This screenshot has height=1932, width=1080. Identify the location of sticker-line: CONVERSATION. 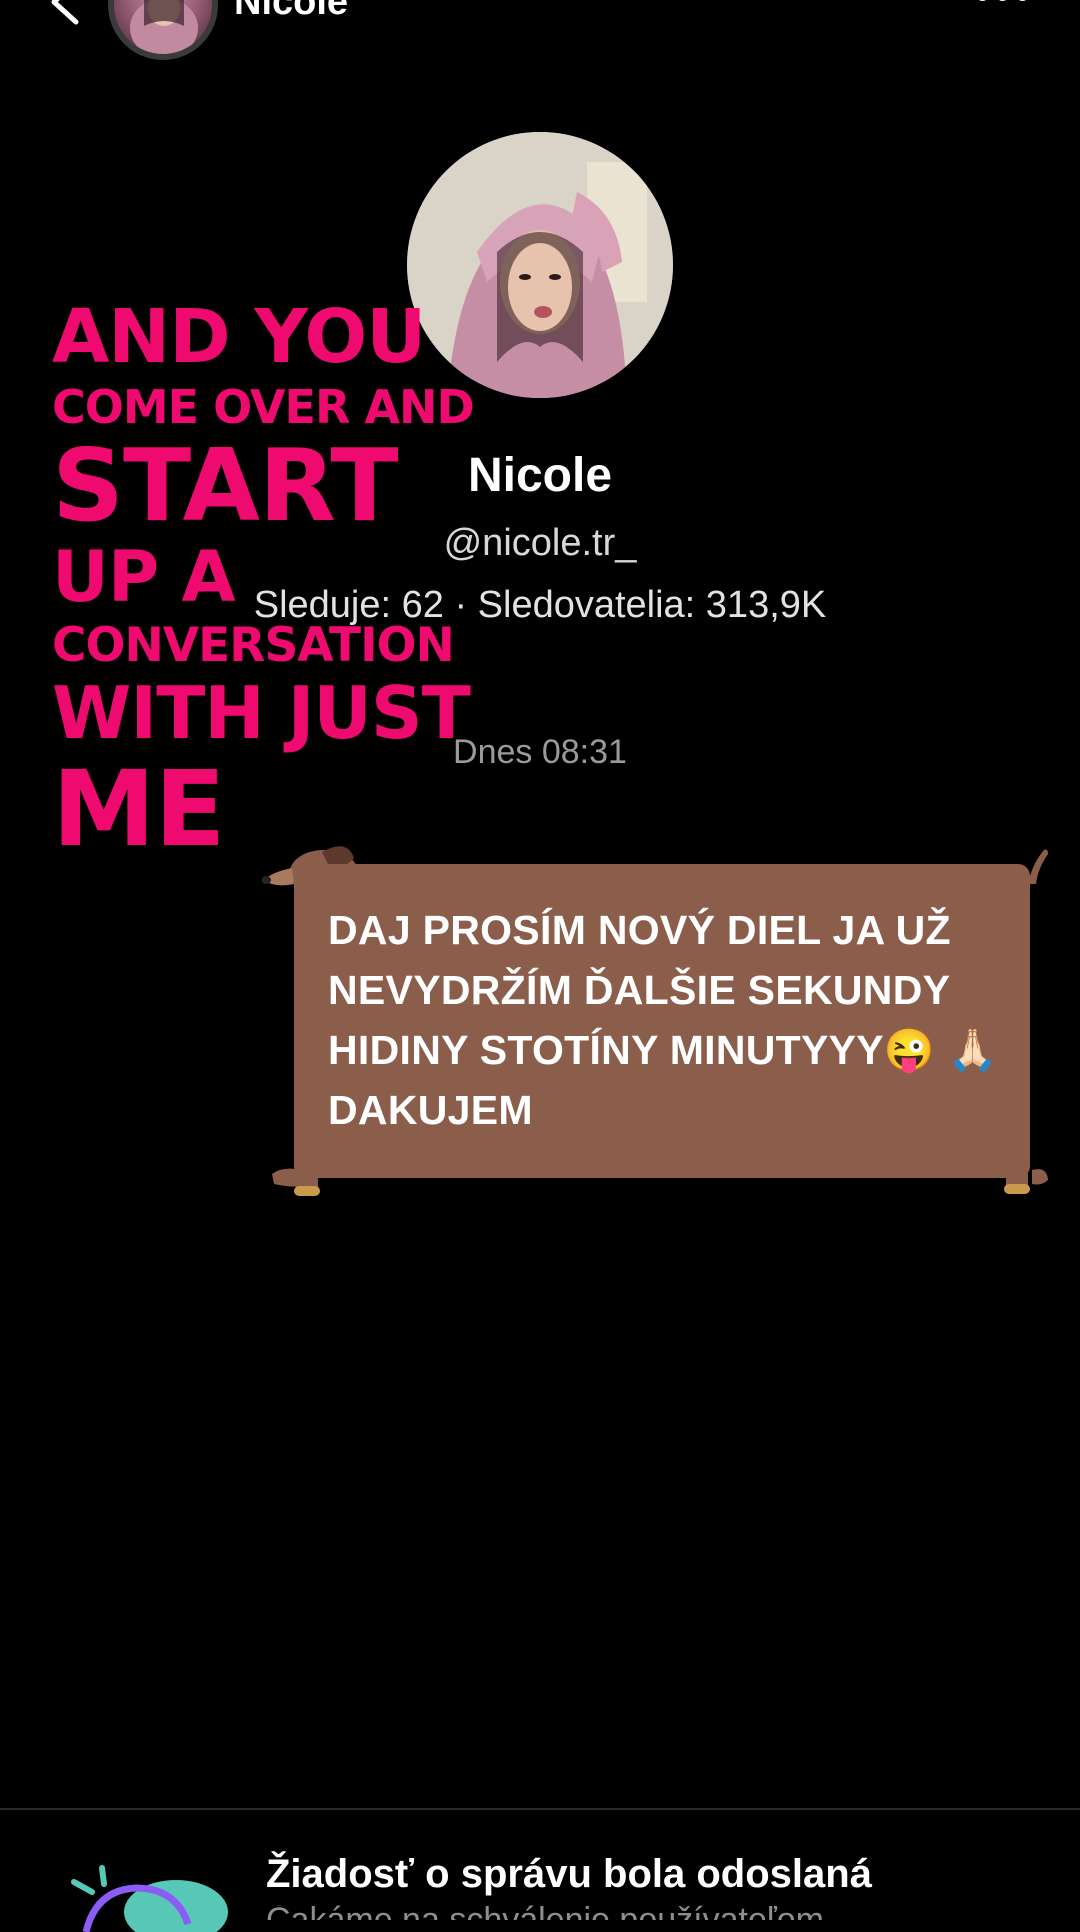
(253, 645).